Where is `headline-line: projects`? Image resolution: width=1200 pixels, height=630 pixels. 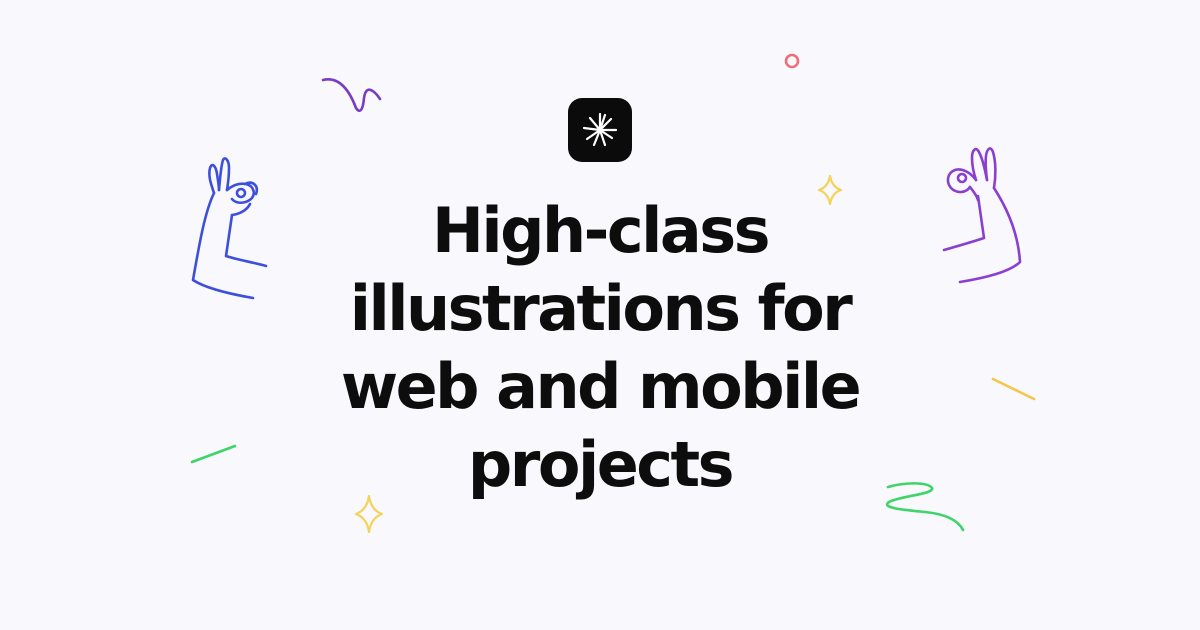 headline-line: projects is located at coordinates (601, 464).